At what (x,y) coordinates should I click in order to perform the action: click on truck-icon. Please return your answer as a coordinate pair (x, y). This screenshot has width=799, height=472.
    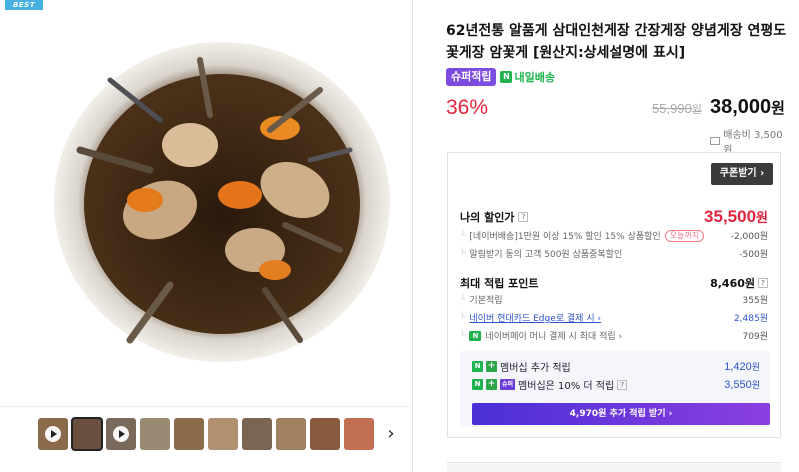
    Looking at the image, I should click on (715, 141).